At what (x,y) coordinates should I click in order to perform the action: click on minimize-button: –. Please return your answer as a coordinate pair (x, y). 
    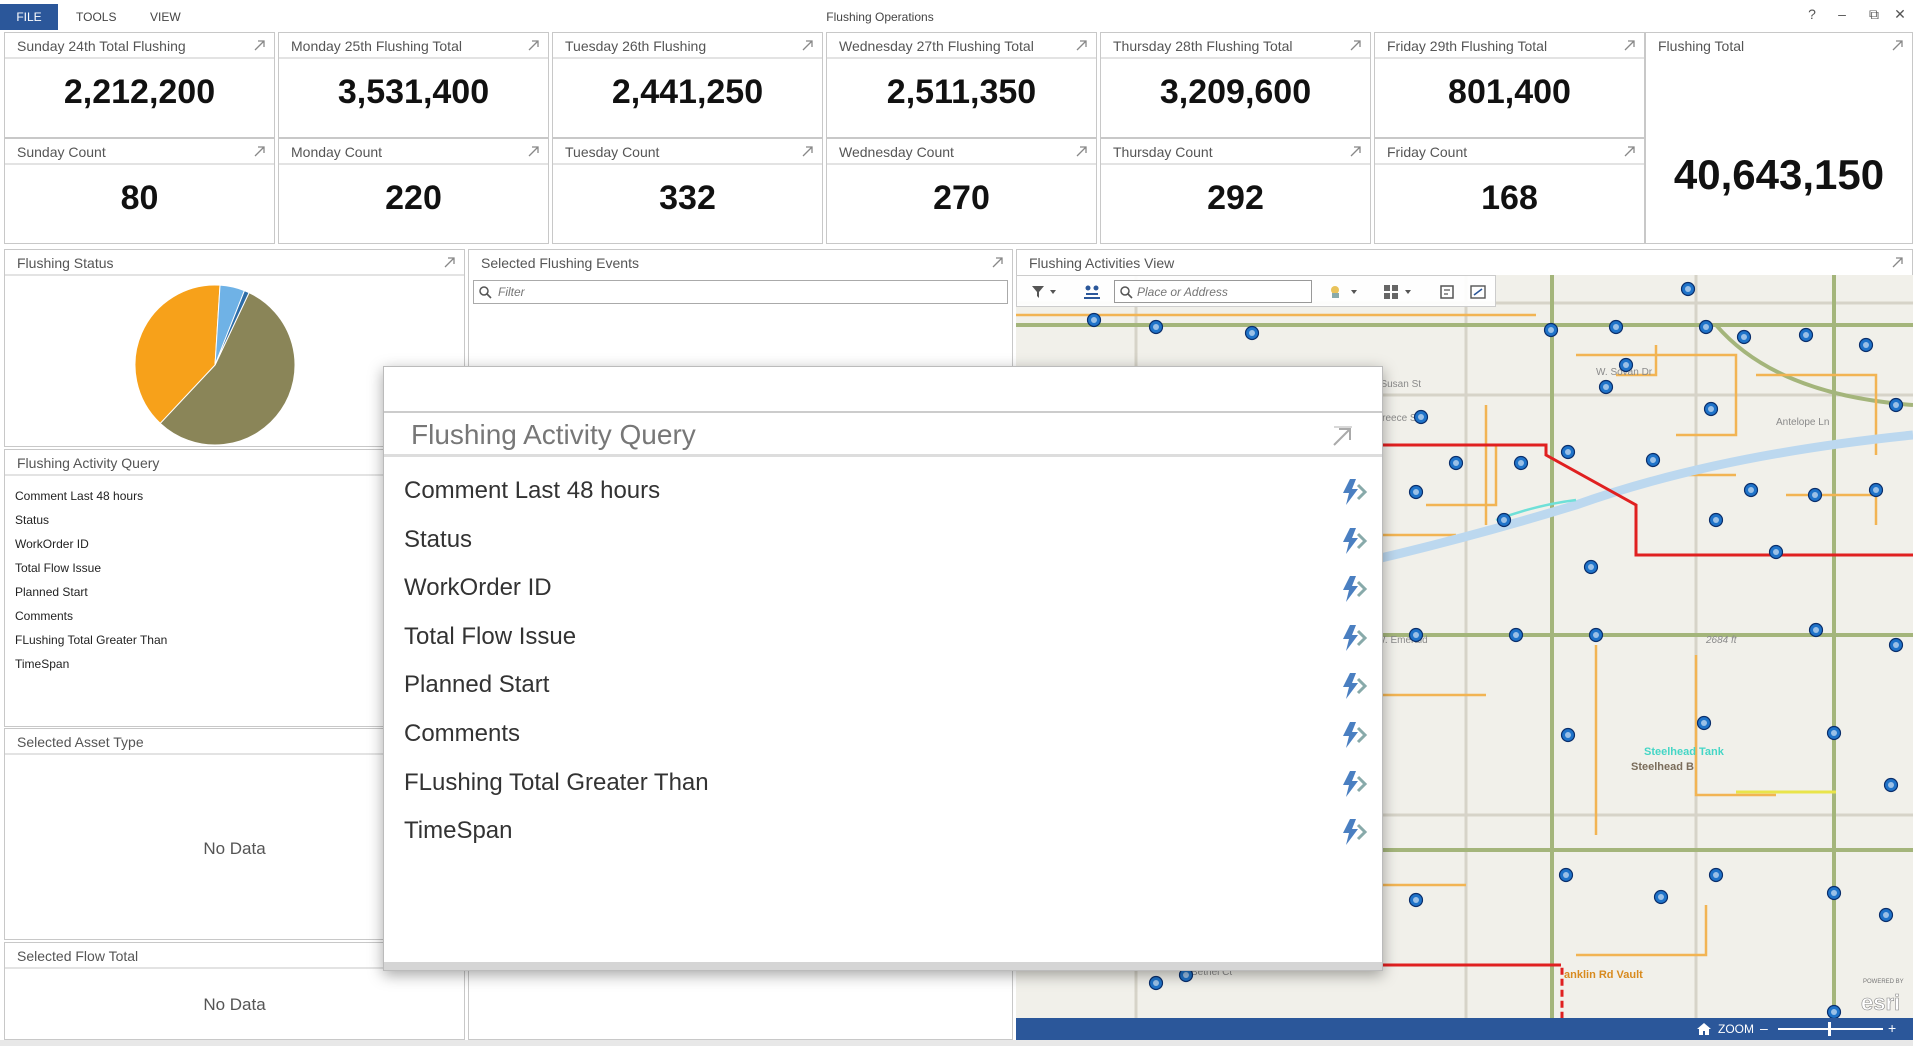
    Looking at the image, I should click on (1842, 14).